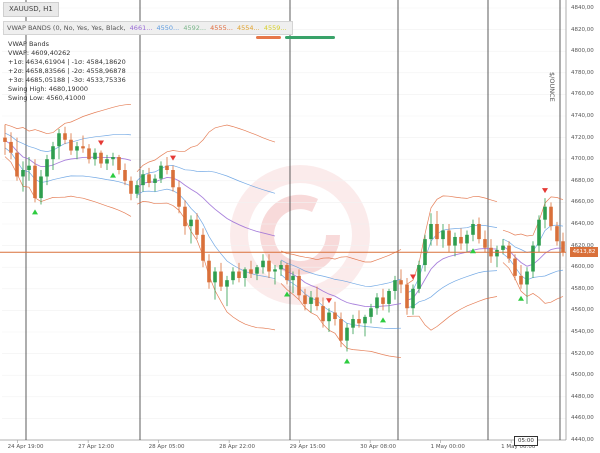 This screenshot has width=600, height=453. Describe the element at coordinates (582, 72) in the screenshot. I see `price-tick-label: 4780,00` at that location.